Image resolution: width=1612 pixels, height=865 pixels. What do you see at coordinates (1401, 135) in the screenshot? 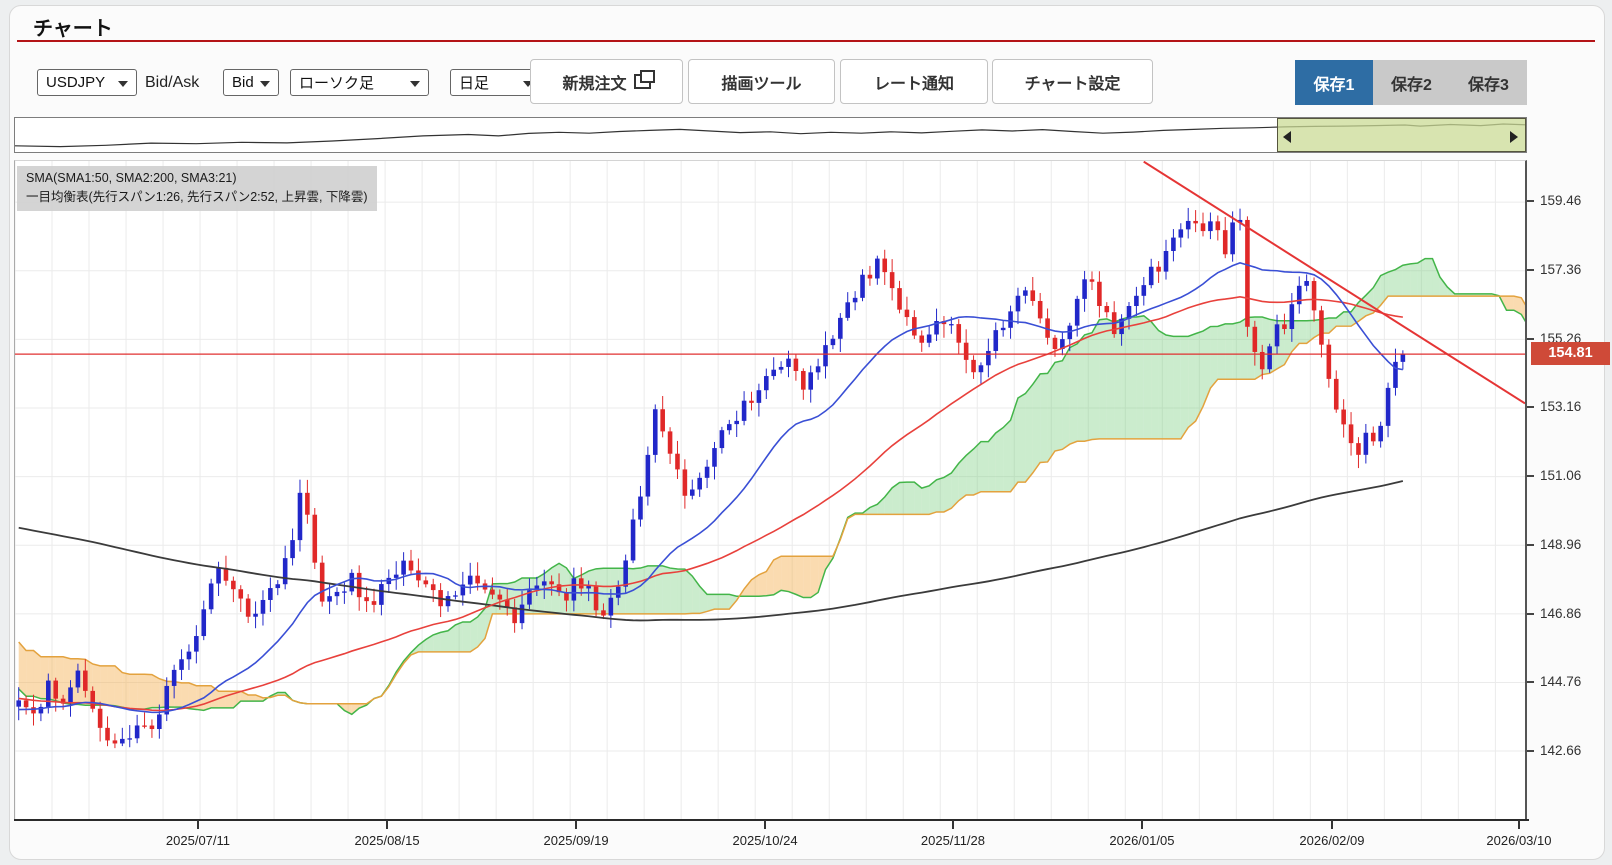
I see `navigator-selection` at bounding box center [1401, 135].